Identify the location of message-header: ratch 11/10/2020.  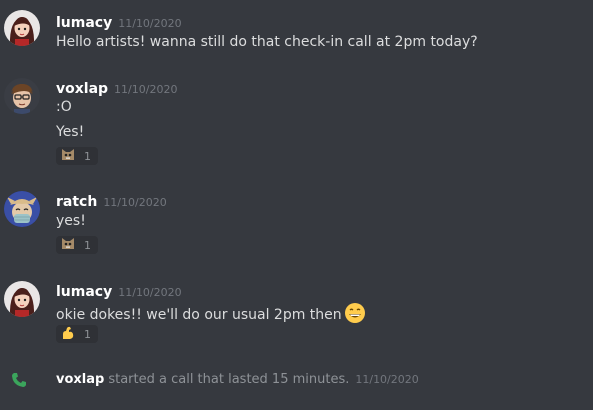
(111, 200).